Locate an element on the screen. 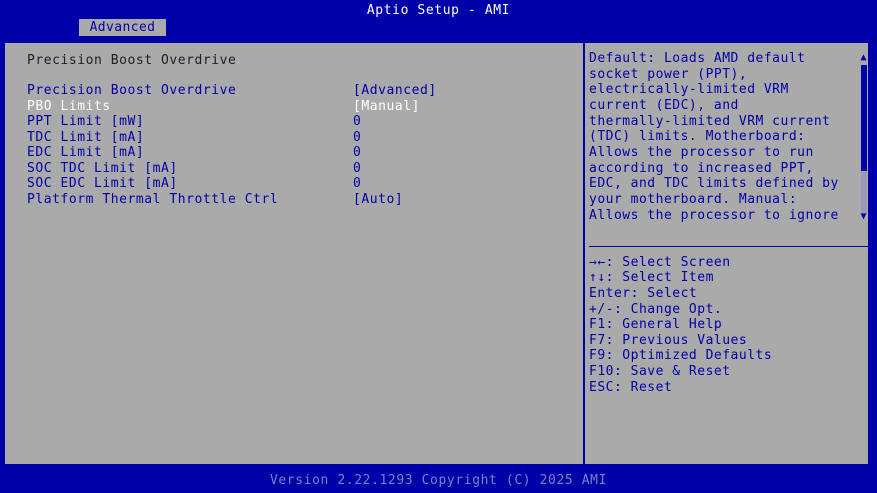 This screenshot has width=877, height=493. key-hint-esc-reset: ESC: Reset is located at coordinates (631, 387).